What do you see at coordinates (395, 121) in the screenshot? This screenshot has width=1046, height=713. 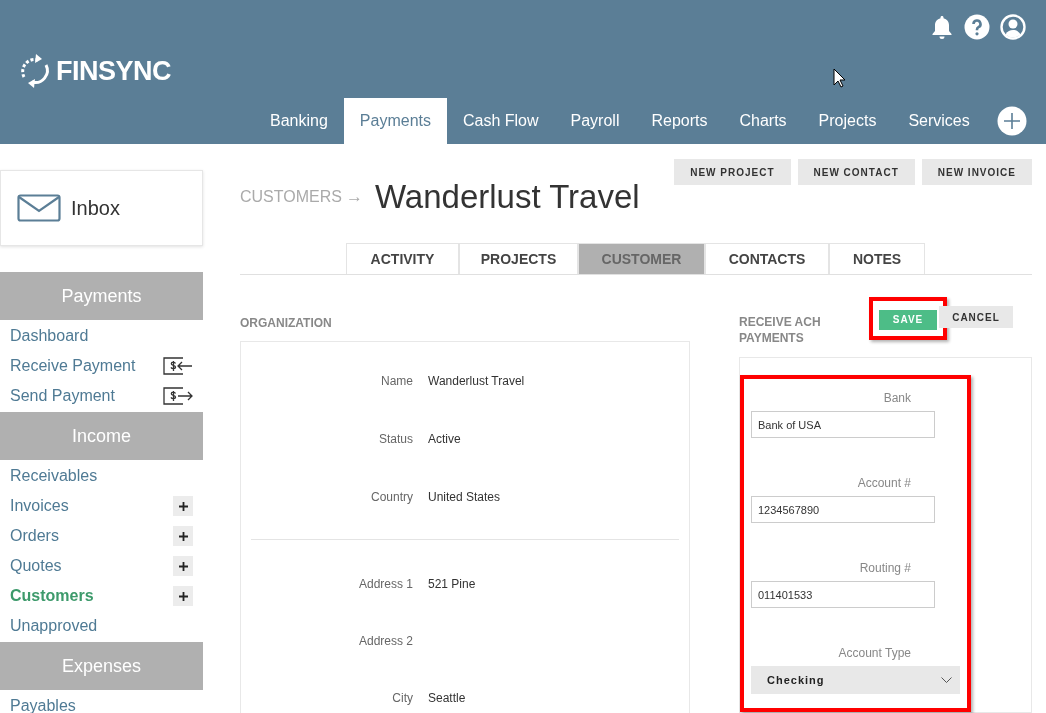 I see `nav-tab: Payments` at bounding box center [395, 121].